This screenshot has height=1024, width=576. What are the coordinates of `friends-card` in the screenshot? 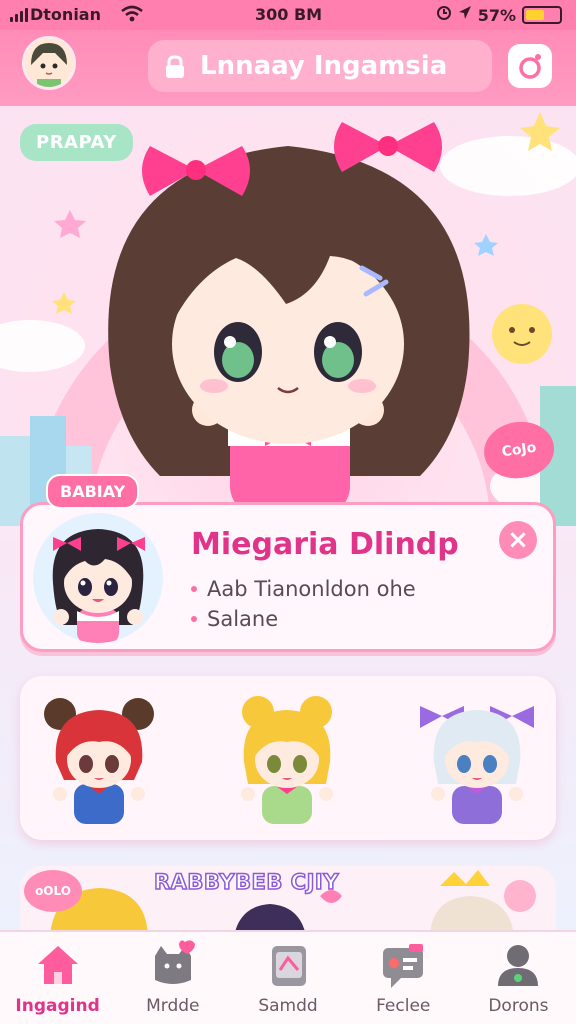 It's located at (288, 758).